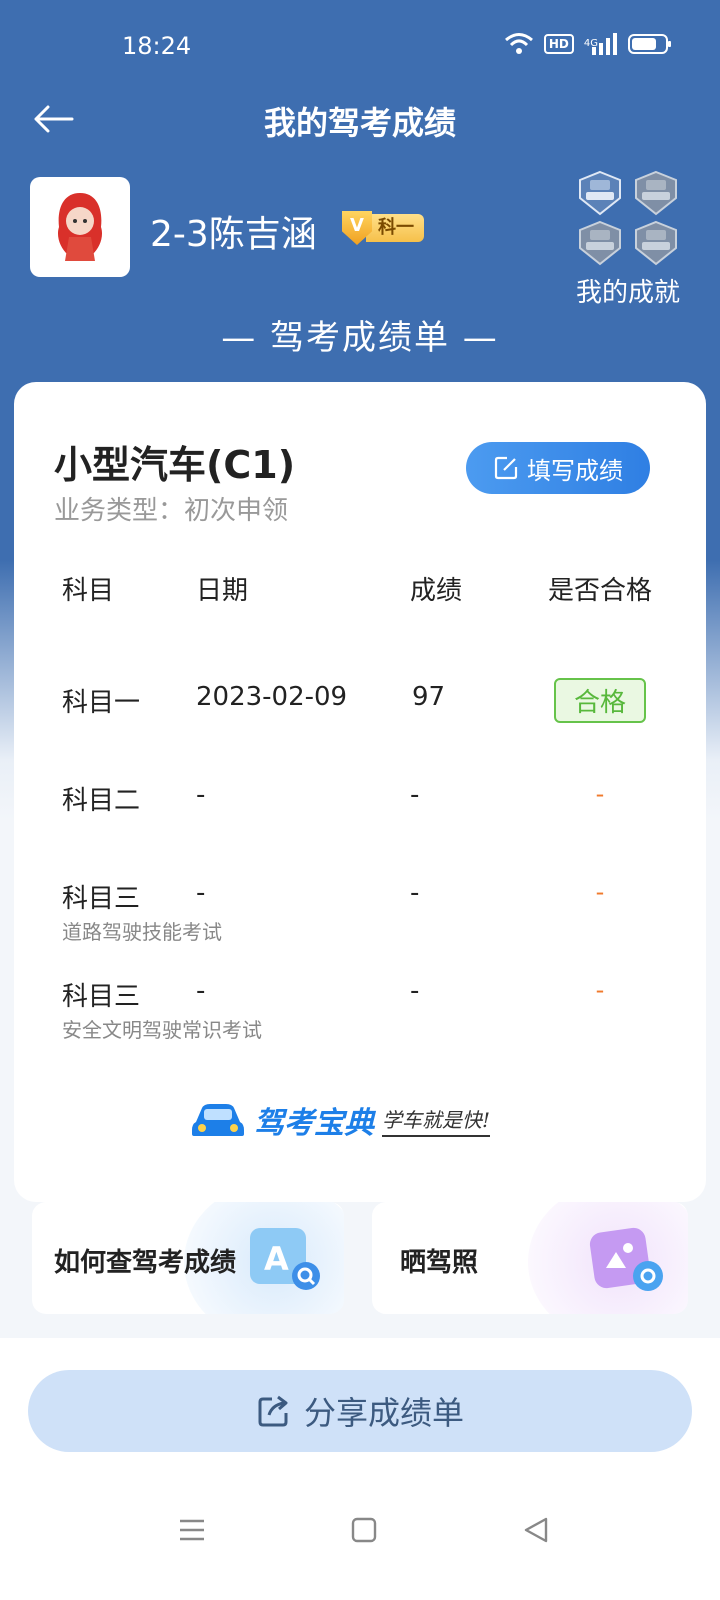  I want to click on user-name: 2-3陈吉涵, so click(233, 234).